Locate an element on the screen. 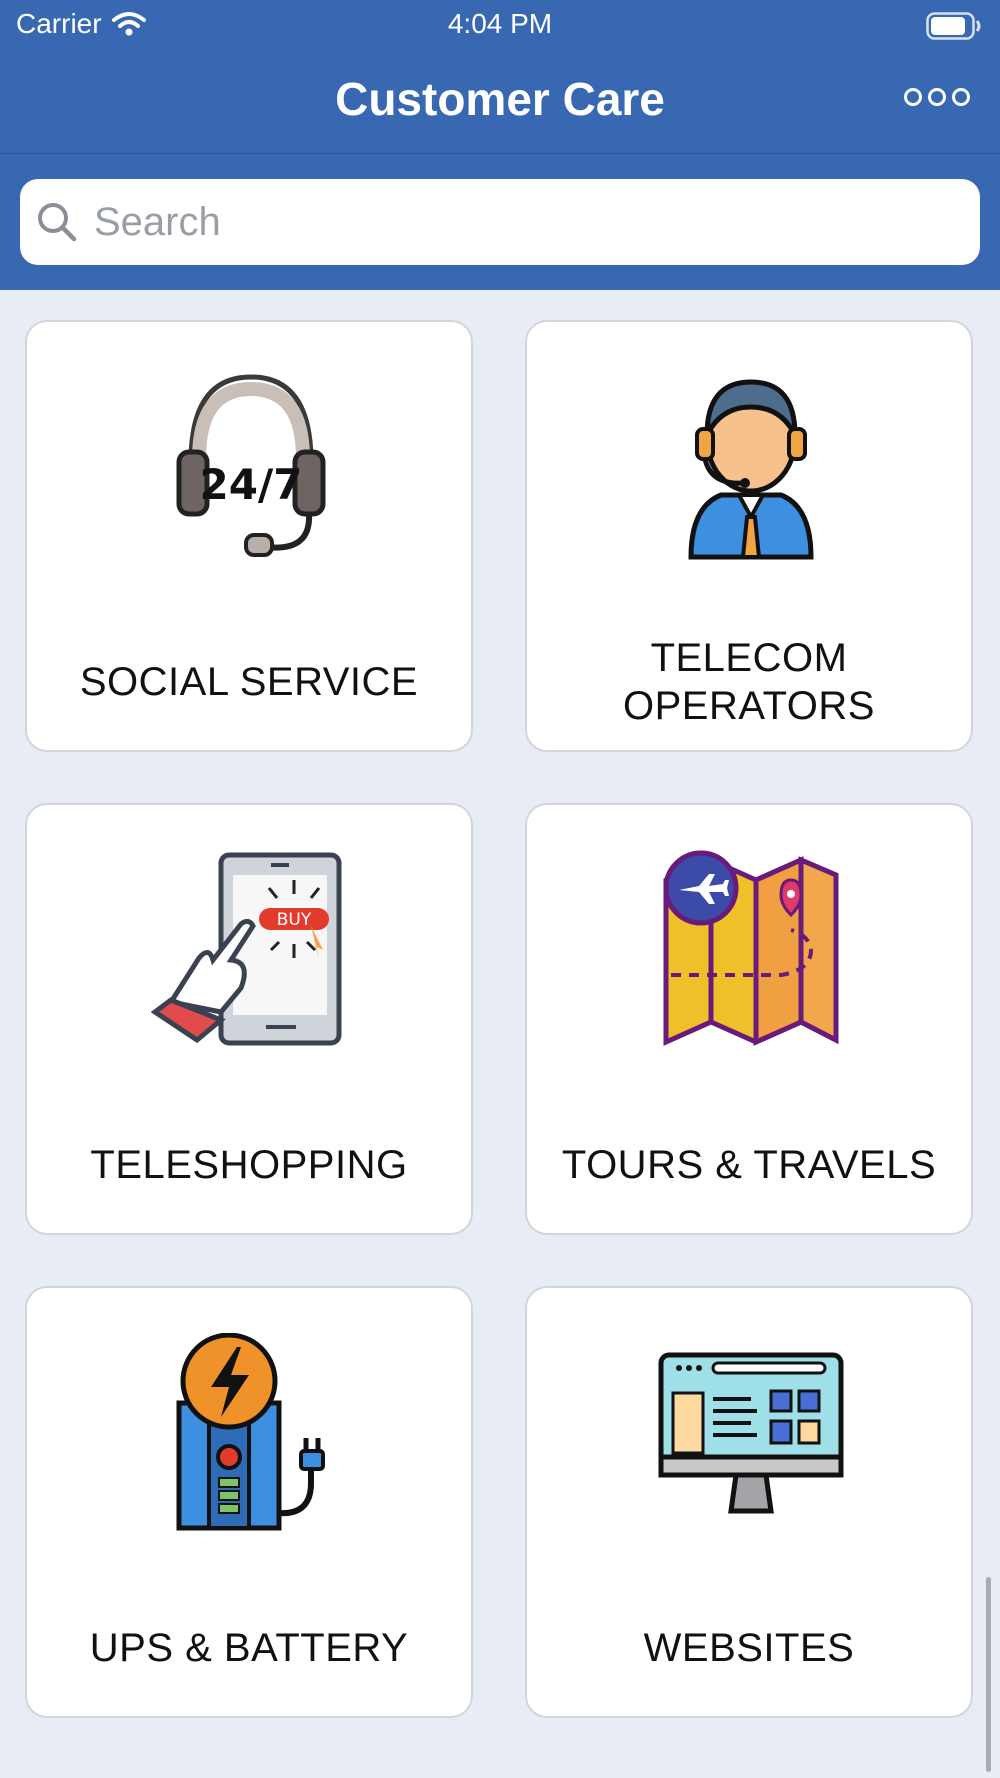 The image size is (1000, 1778). category-card-tours-travels: TOURS & TRAVELS is located at coordinates (749, 1019).